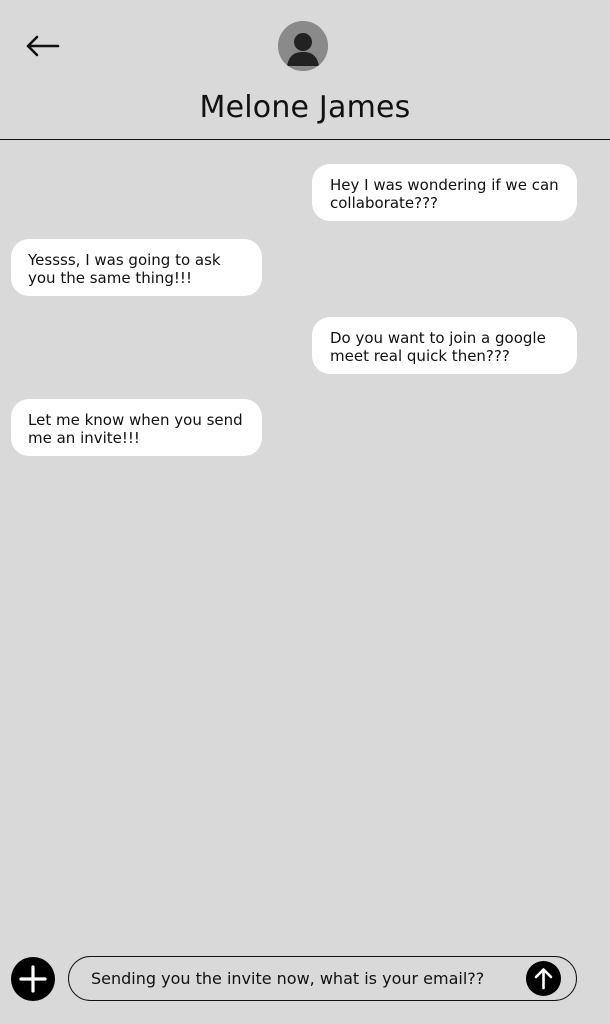 This screenshot has height=1024, width=610. I want to click on chat-header: Melone James, so click(305, 70).